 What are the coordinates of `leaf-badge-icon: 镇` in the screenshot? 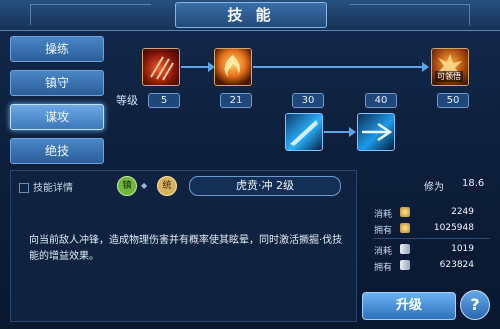 It's located at (127, 186).